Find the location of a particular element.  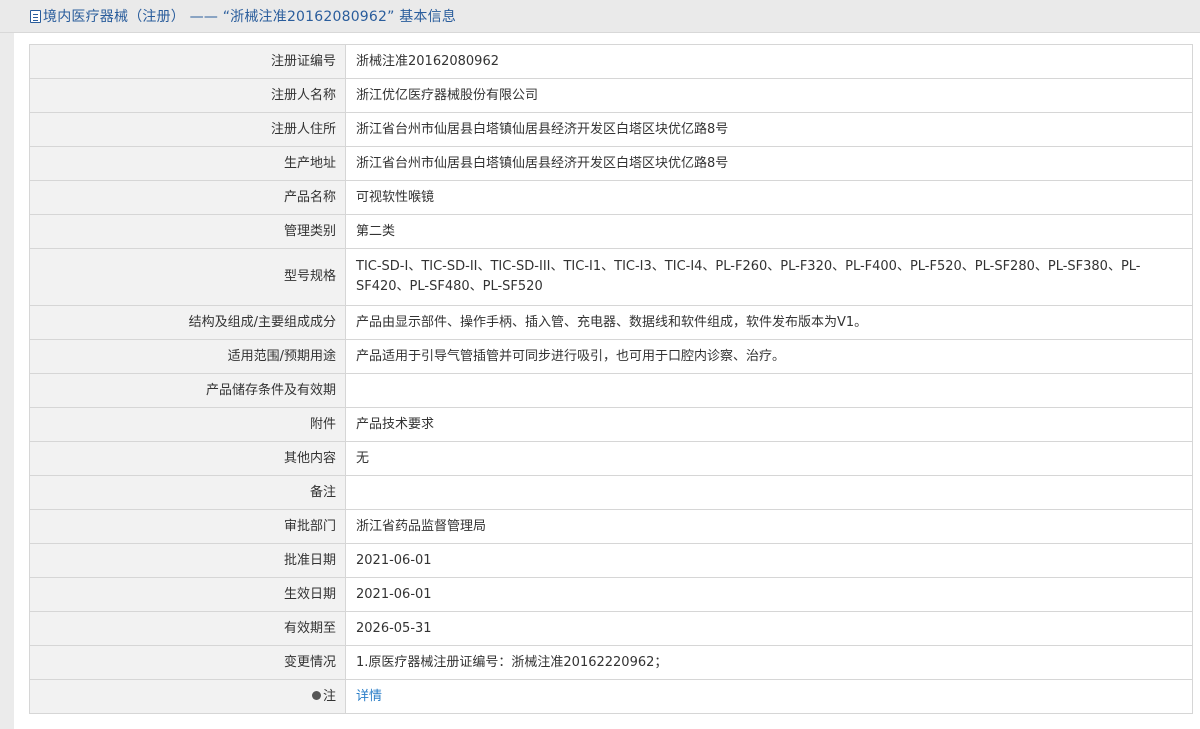

table-row: 管理类别 第二类 is located at coordinates (611, 231).